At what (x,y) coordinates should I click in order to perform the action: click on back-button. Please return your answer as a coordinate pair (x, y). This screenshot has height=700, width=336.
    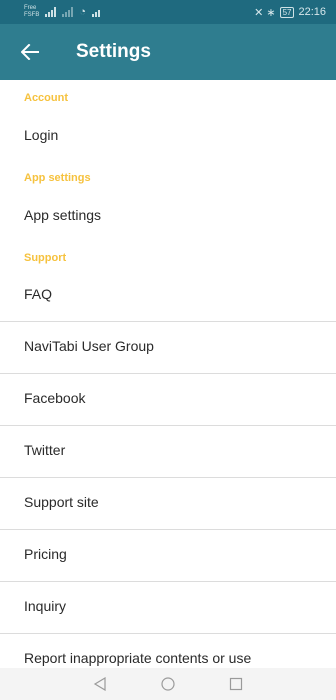
    Looking at the image, I should click on (30, 52).